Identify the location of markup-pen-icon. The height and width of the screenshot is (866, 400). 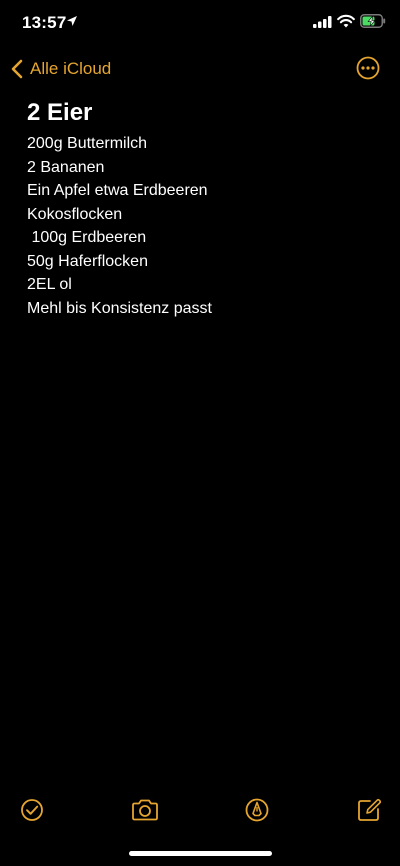
(257, 810).